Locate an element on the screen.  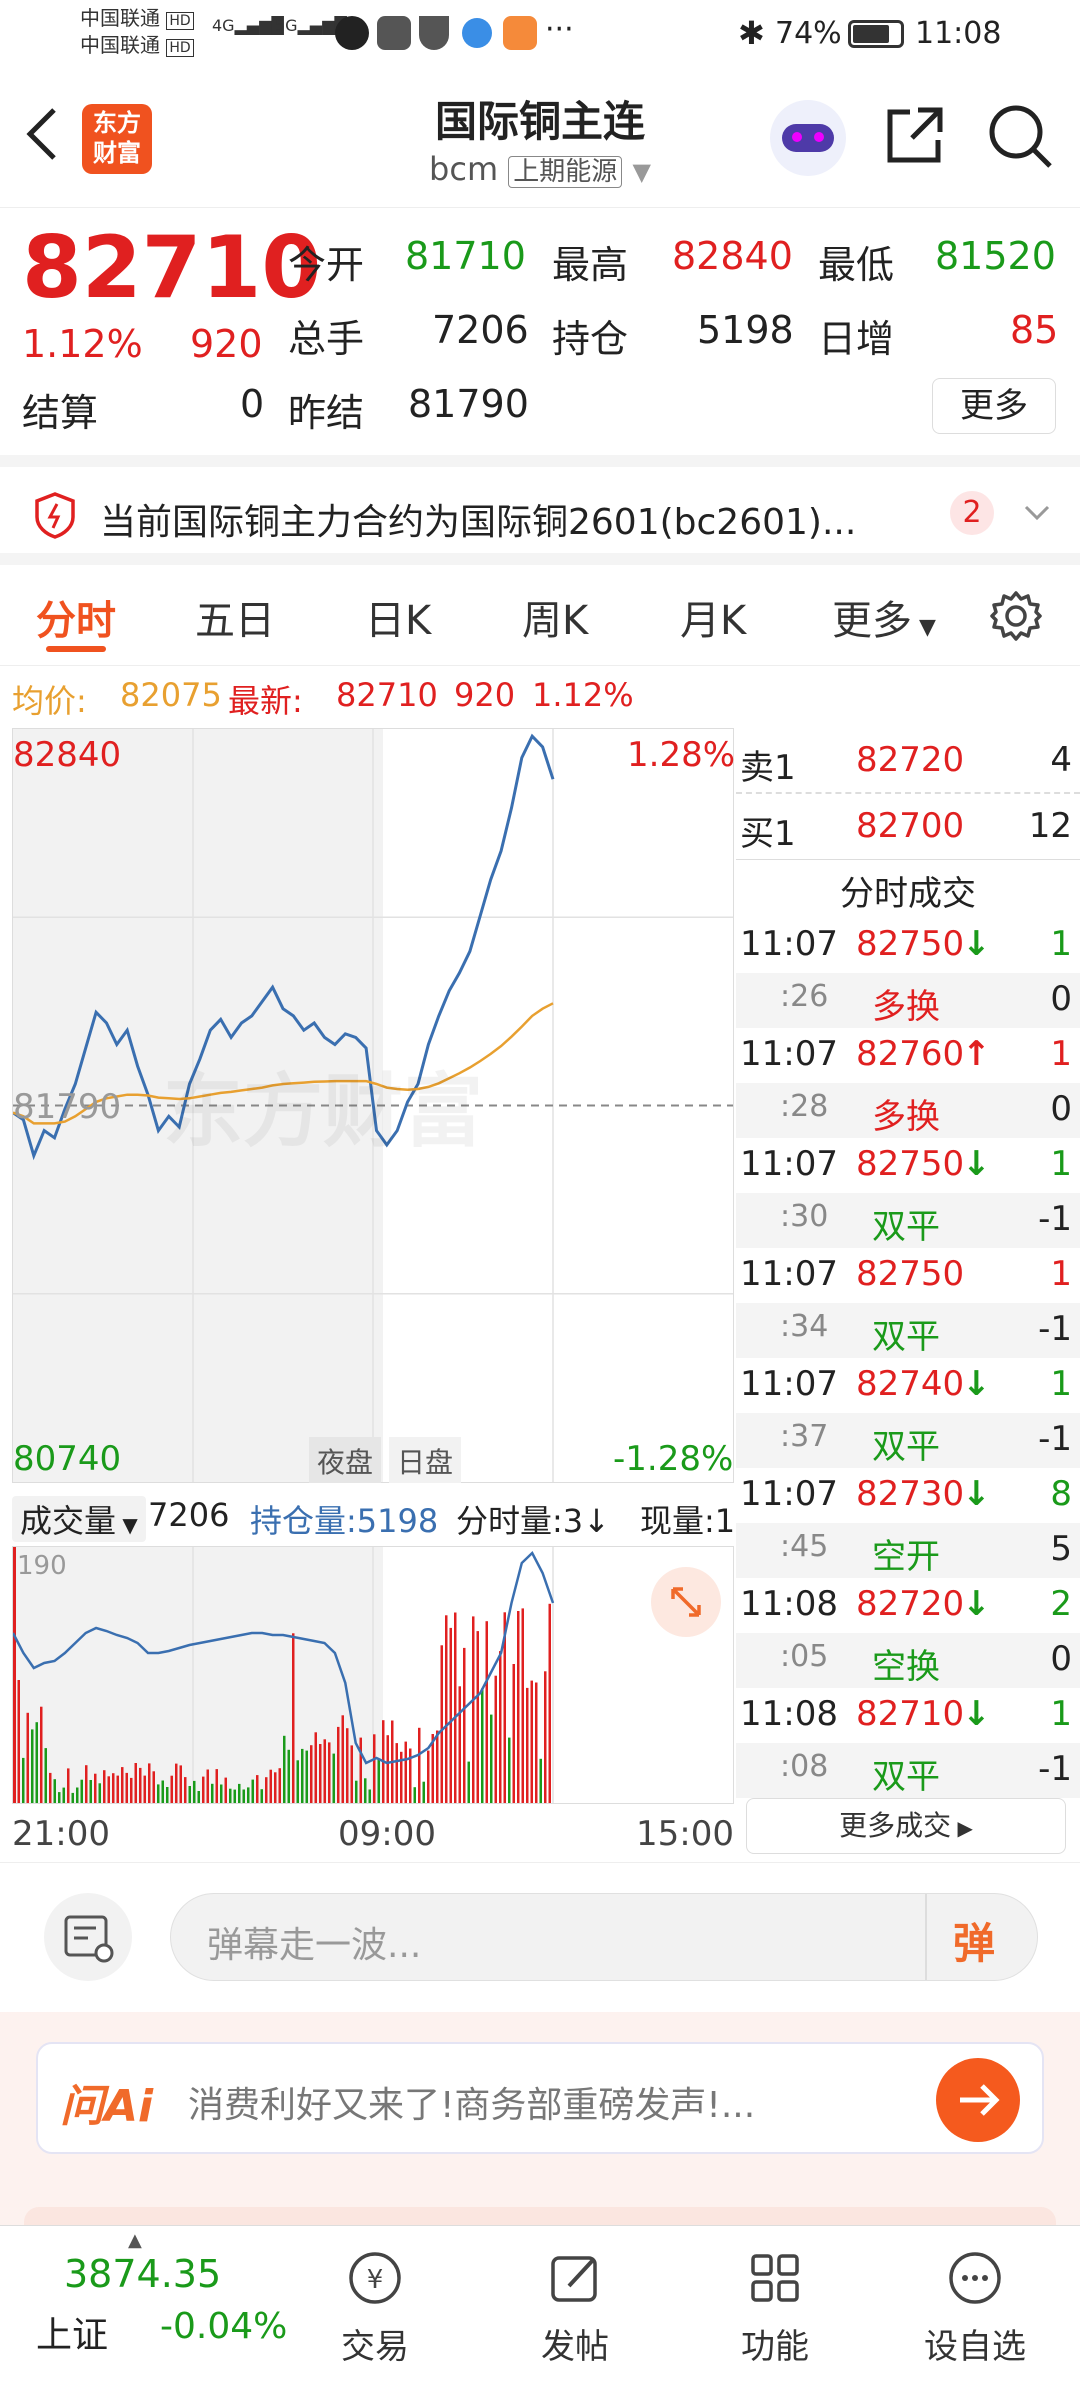
shield-status-icon is located at coordinates (434, 33).